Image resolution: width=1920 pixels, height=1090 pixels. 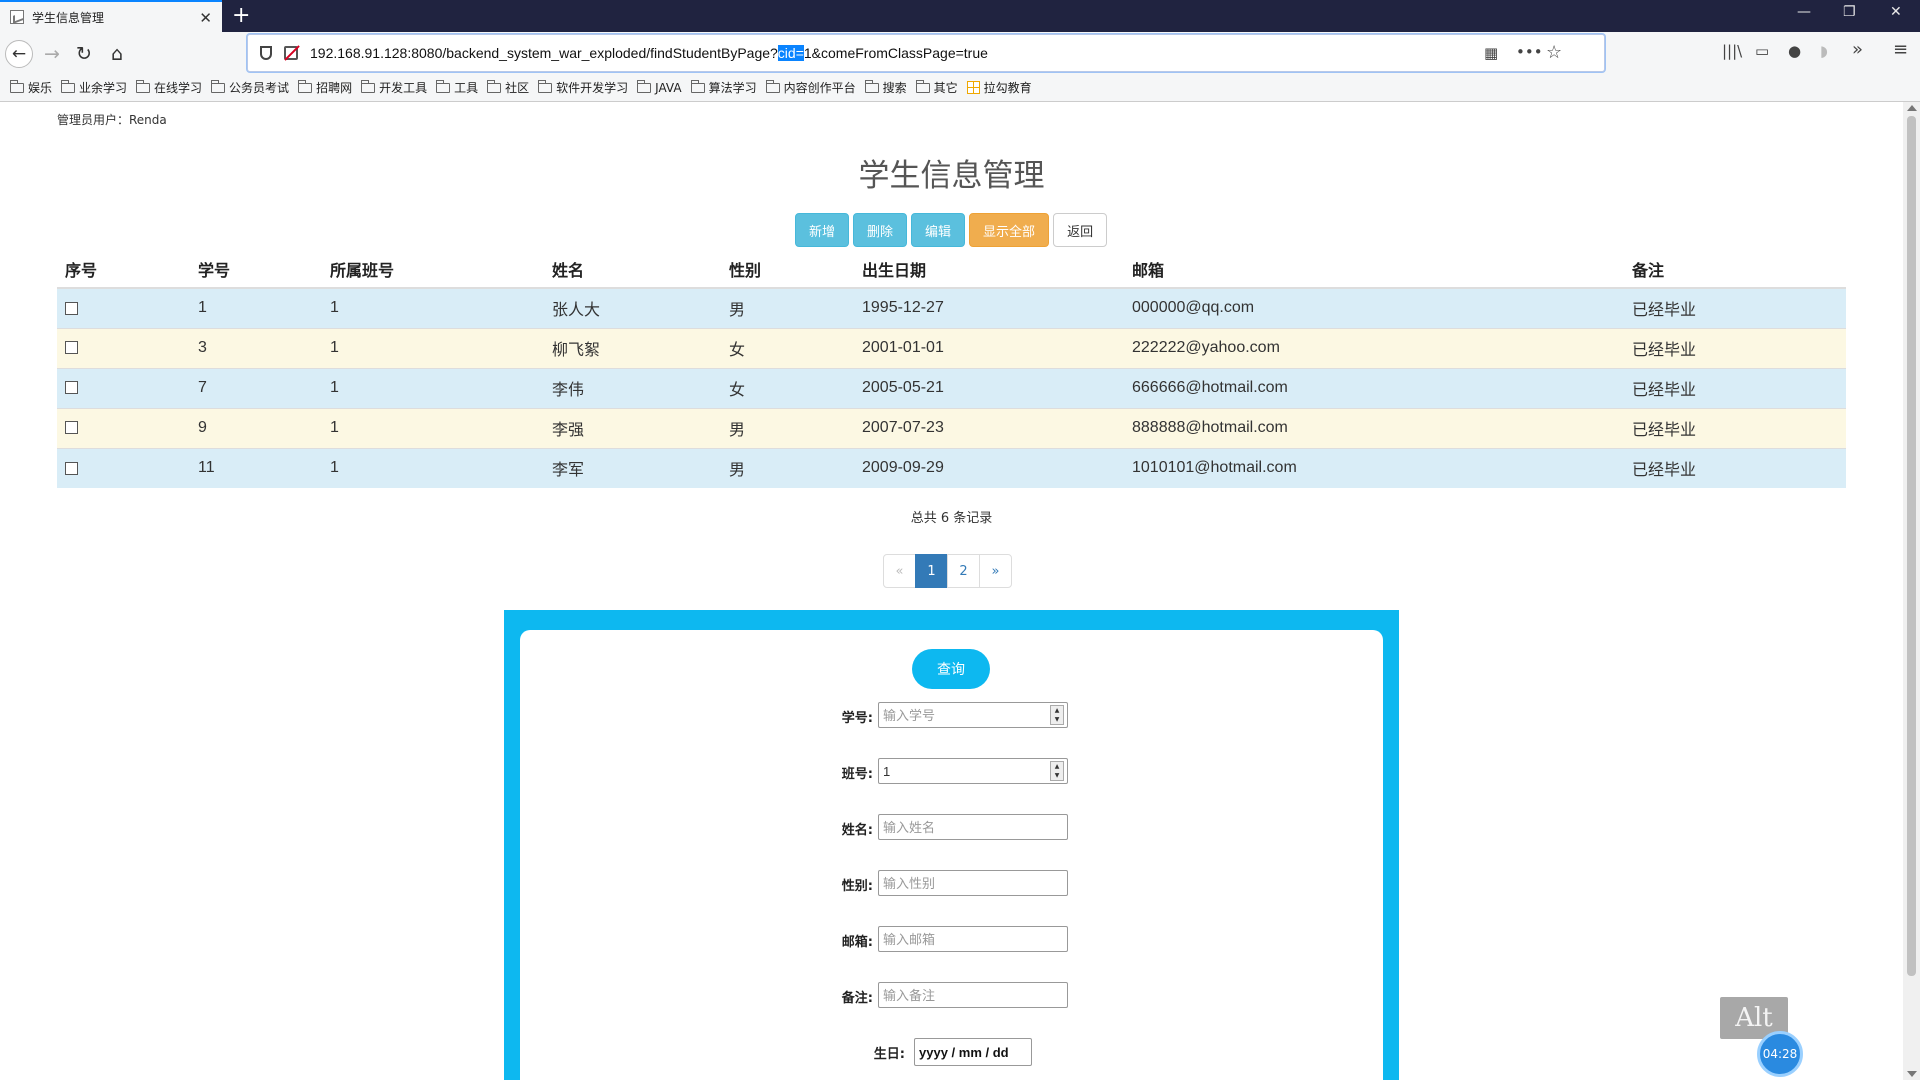 What do you see at coordinates (1529, 52) in the screenshot?
I see `page-actions-icon: •••` at bounding box center [1529, 52].